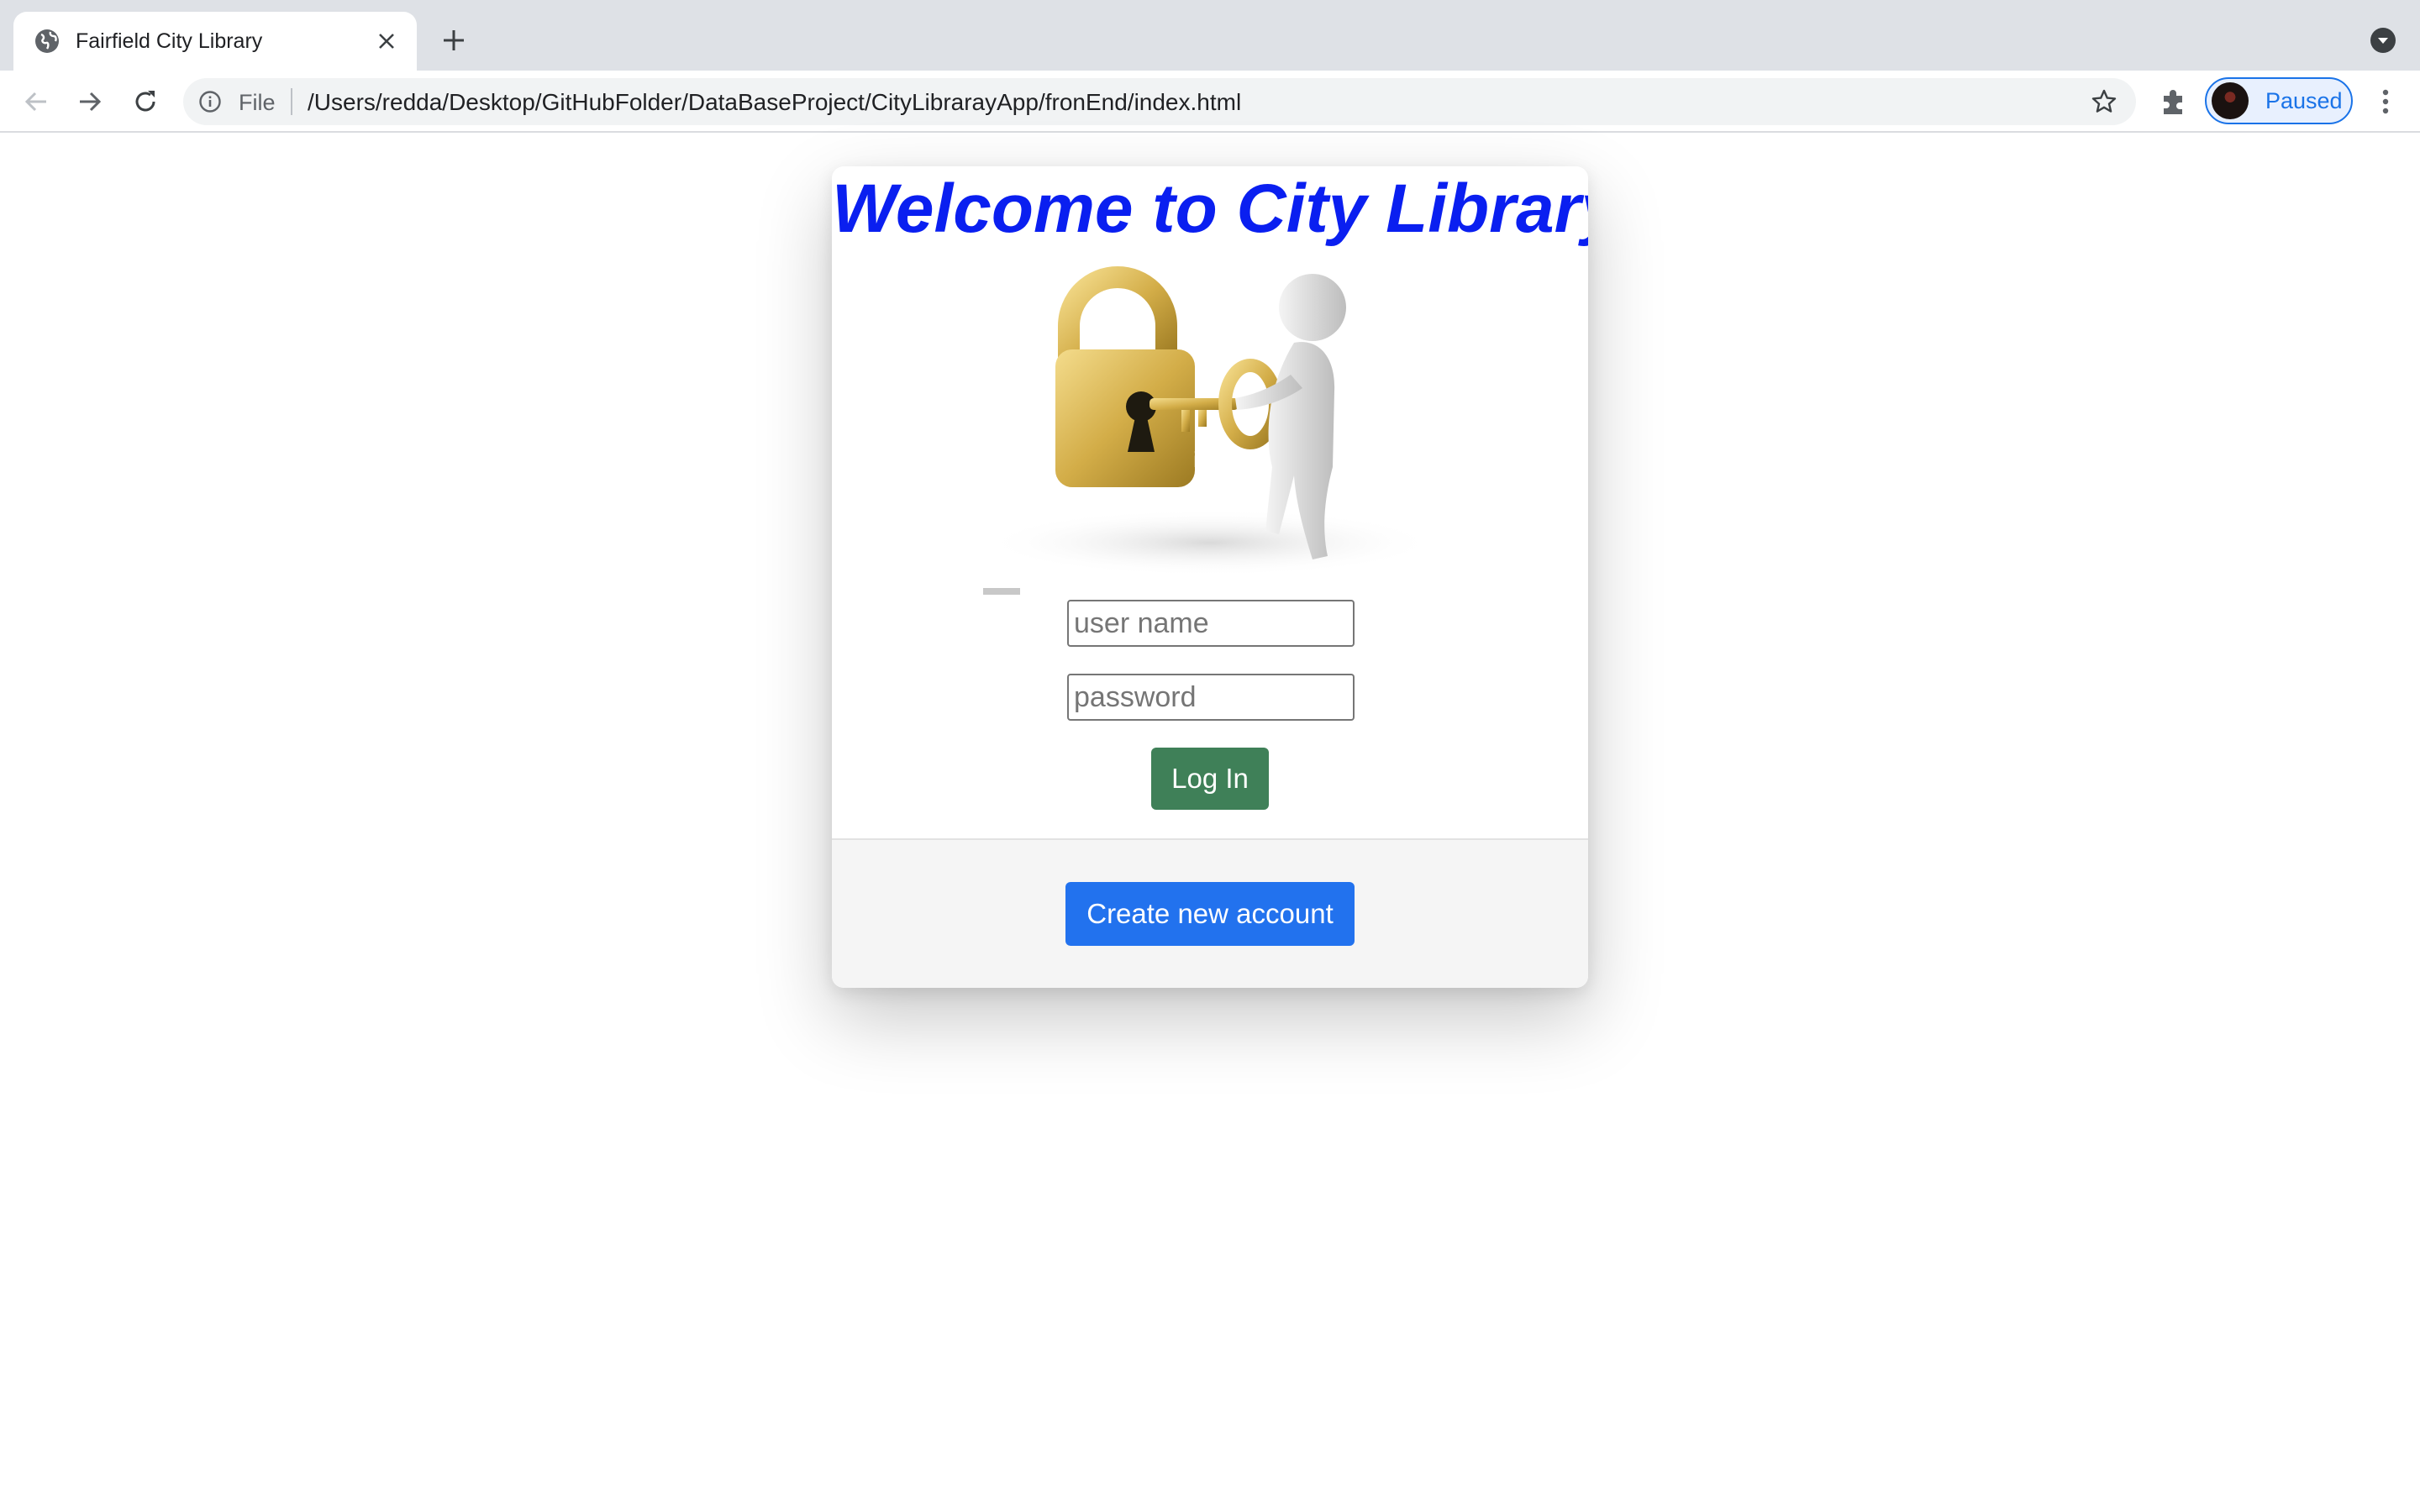  I want to click on url-scheme-label: File, so click(257, 102).